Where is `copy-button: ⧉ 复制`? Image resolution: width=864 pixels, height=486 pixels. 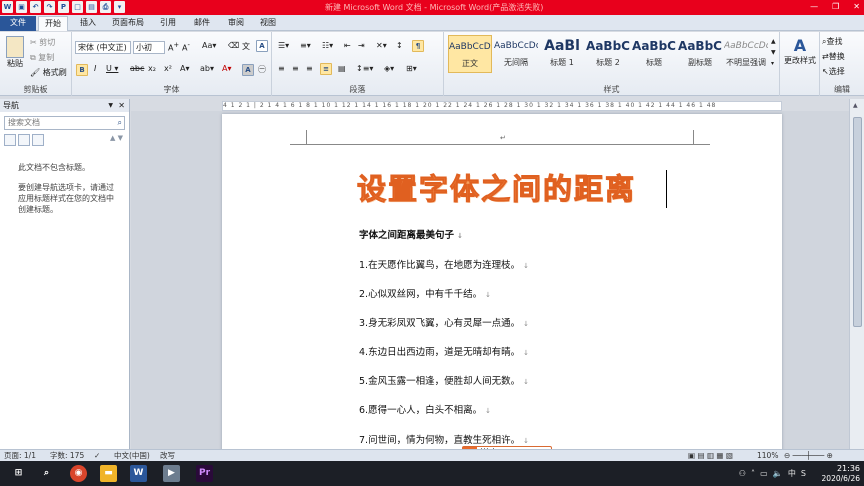
copy-button: ⧉ 复制 is located at coordinates (42, 57).